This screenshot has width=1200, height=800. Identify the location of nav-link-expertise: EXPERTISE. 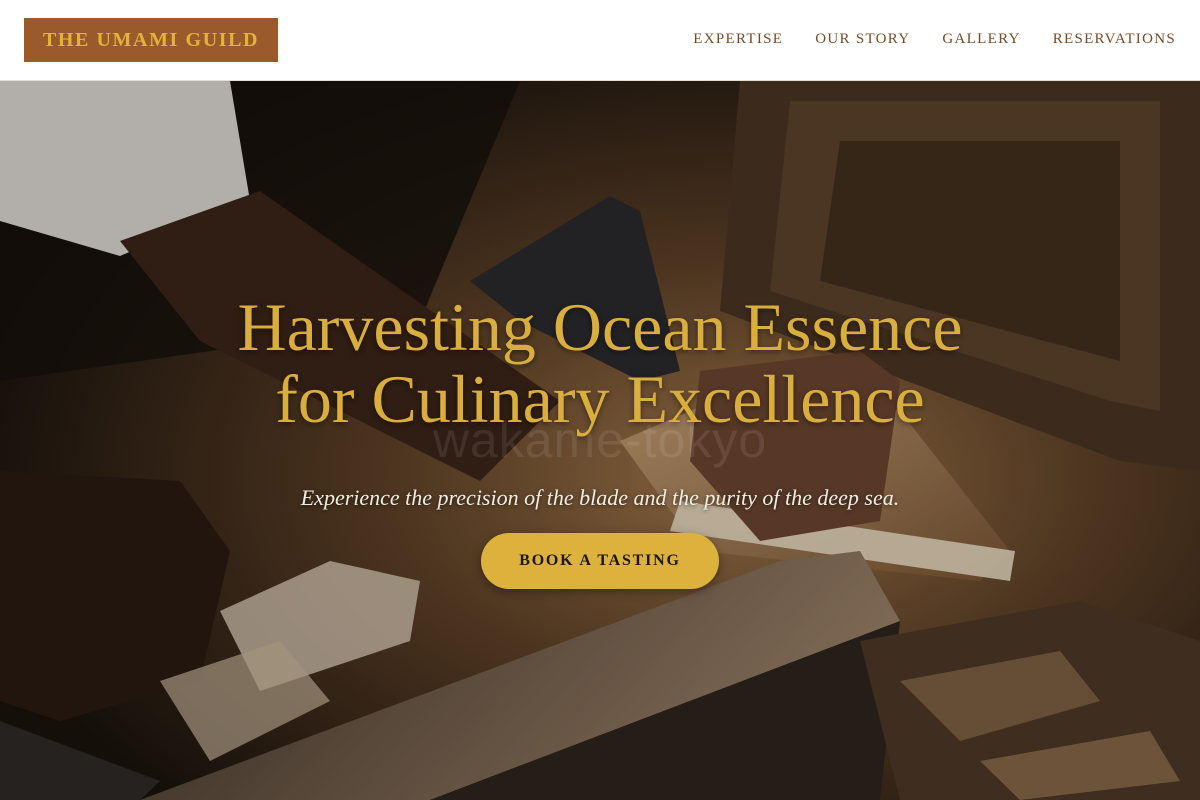
(738, 39).